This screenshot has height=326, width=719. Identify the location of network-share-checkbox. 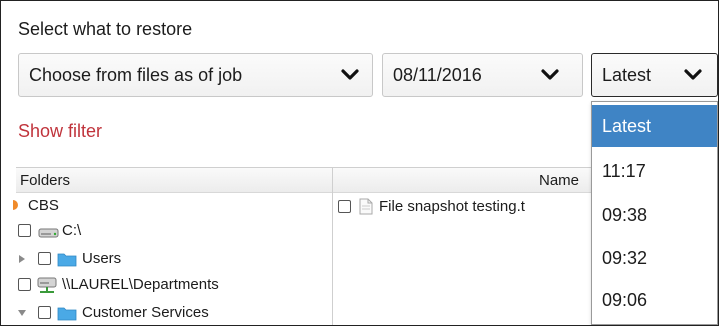
(24, 284).